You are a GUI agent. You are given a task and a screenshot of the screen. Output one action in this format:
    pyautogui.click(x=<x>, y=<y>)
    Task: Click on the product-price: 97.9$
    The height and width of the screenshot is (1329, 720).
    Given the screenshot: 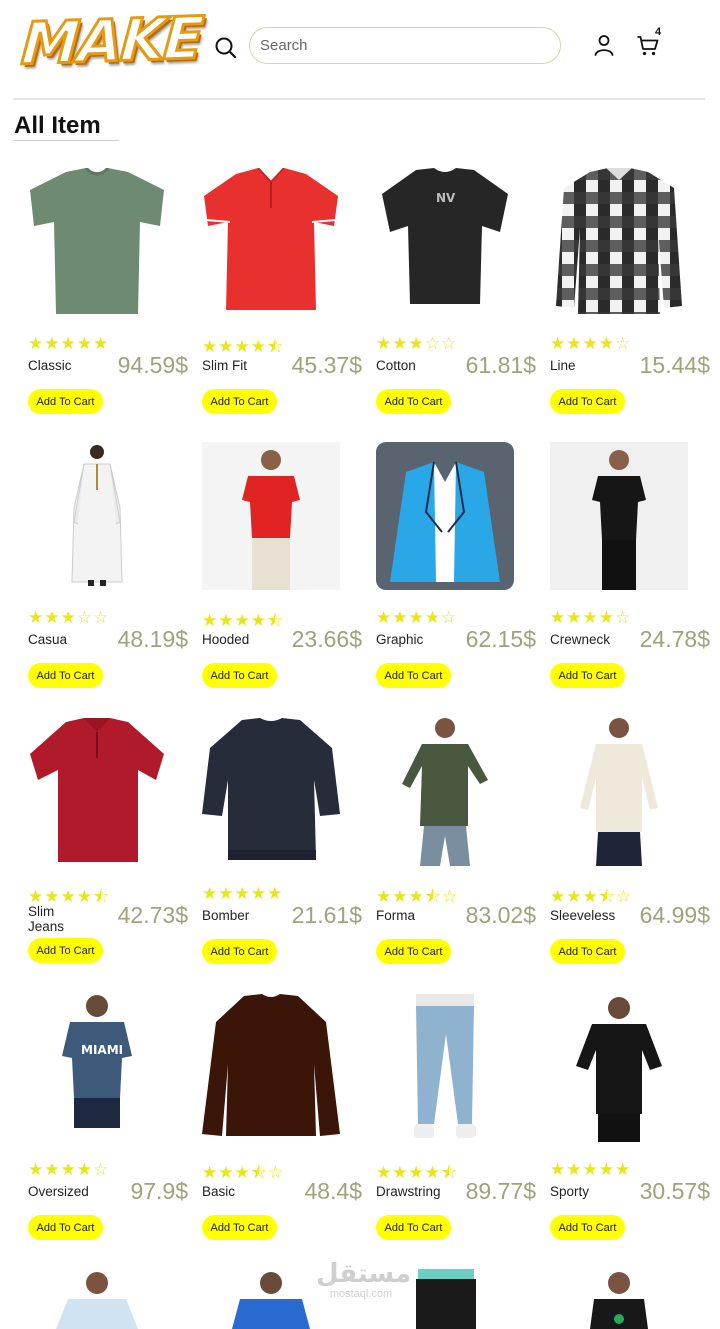 What is the action you would take?
    pyautogui.click(x=159, y=1191)
    